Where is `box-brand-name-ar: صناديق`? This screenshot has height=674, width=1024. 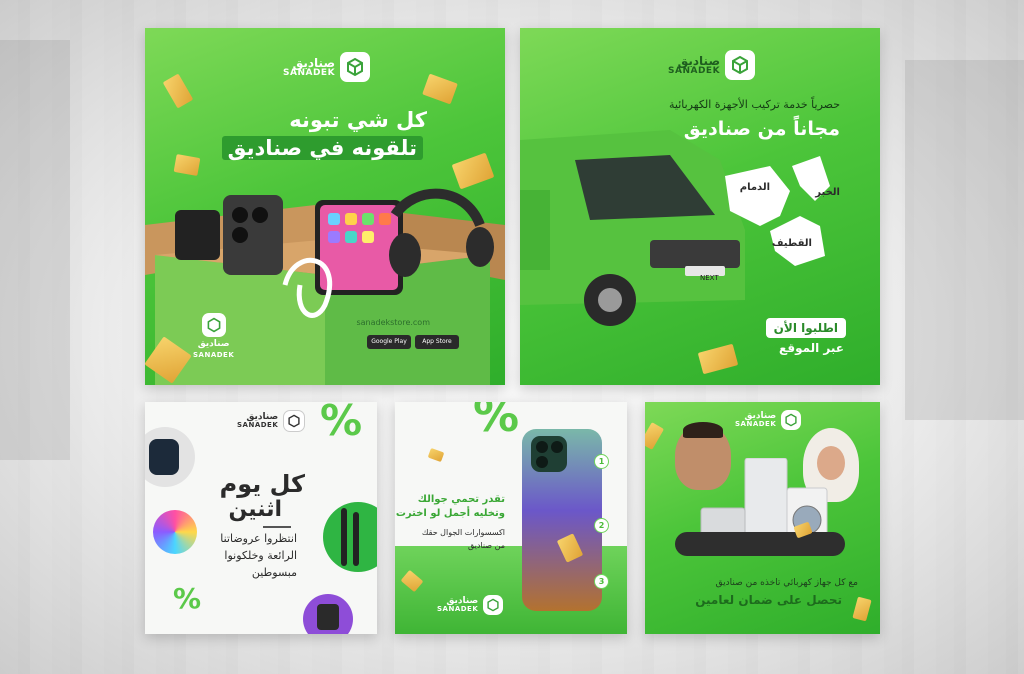
box-brand-name-ar: صناديق is located at coordinates (213, 344).